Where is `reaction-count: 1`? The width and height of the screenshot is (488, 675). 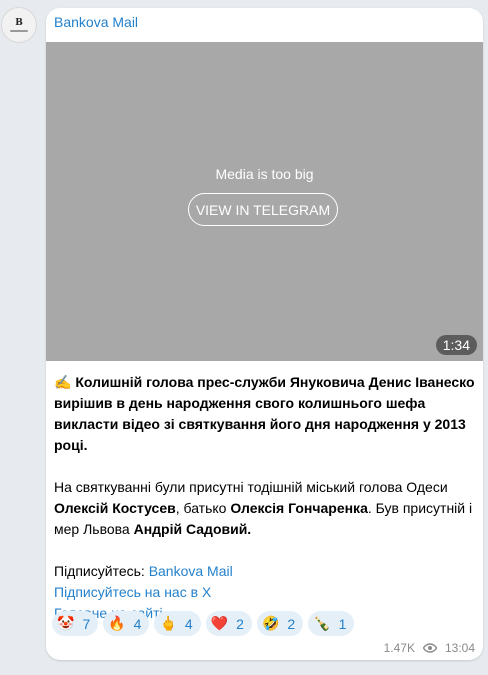
reaction-count: 1 is located at coordinates (342, 623).